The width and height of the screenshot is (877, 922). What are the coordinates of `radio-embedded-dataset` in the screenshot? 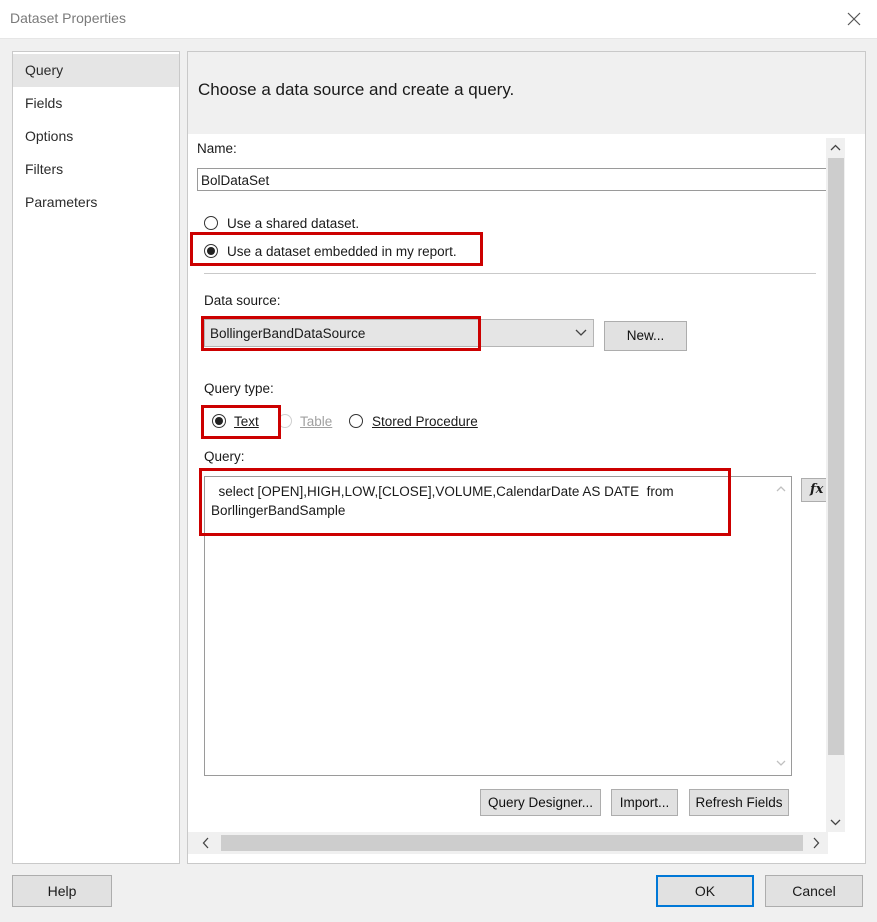 It's located at (211, 251).